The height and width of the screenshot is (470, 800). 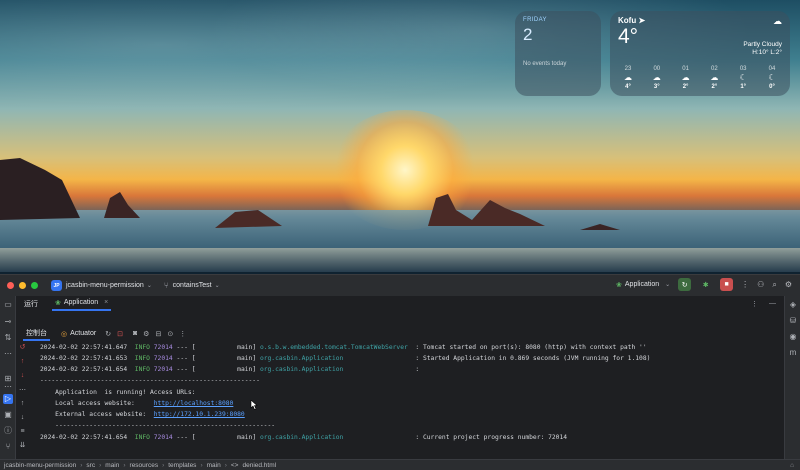 I want to click on close-tab-icon: ×, so click(x=106, y=302).